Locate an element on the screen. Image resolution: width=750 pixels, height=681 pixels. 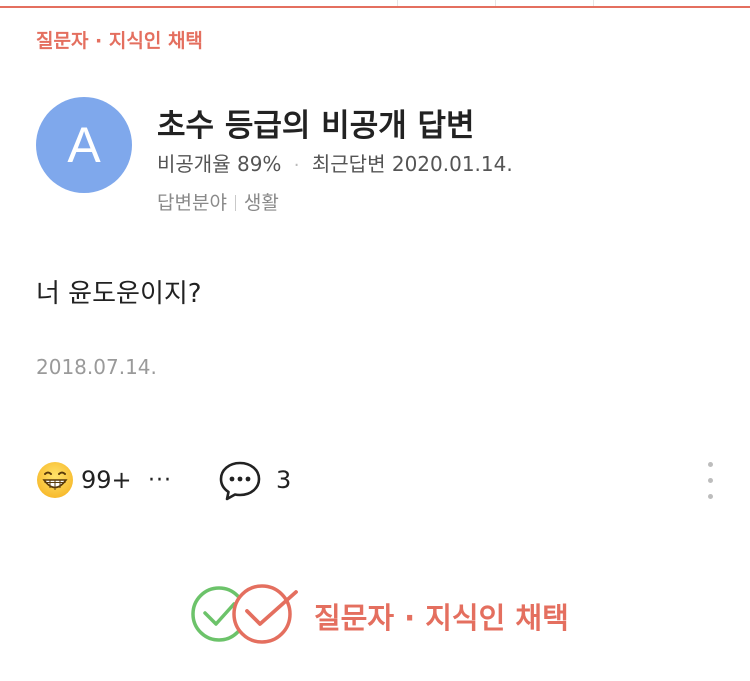
accent-line is located at coordinates (375, 7).